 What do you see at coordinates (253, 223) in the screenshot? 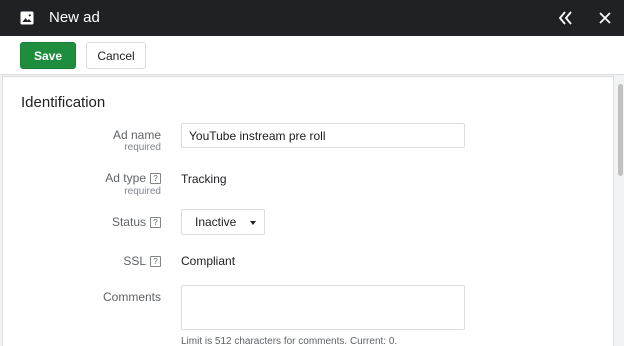
I see `caret-down-icon` at bounding box center [253, 223].